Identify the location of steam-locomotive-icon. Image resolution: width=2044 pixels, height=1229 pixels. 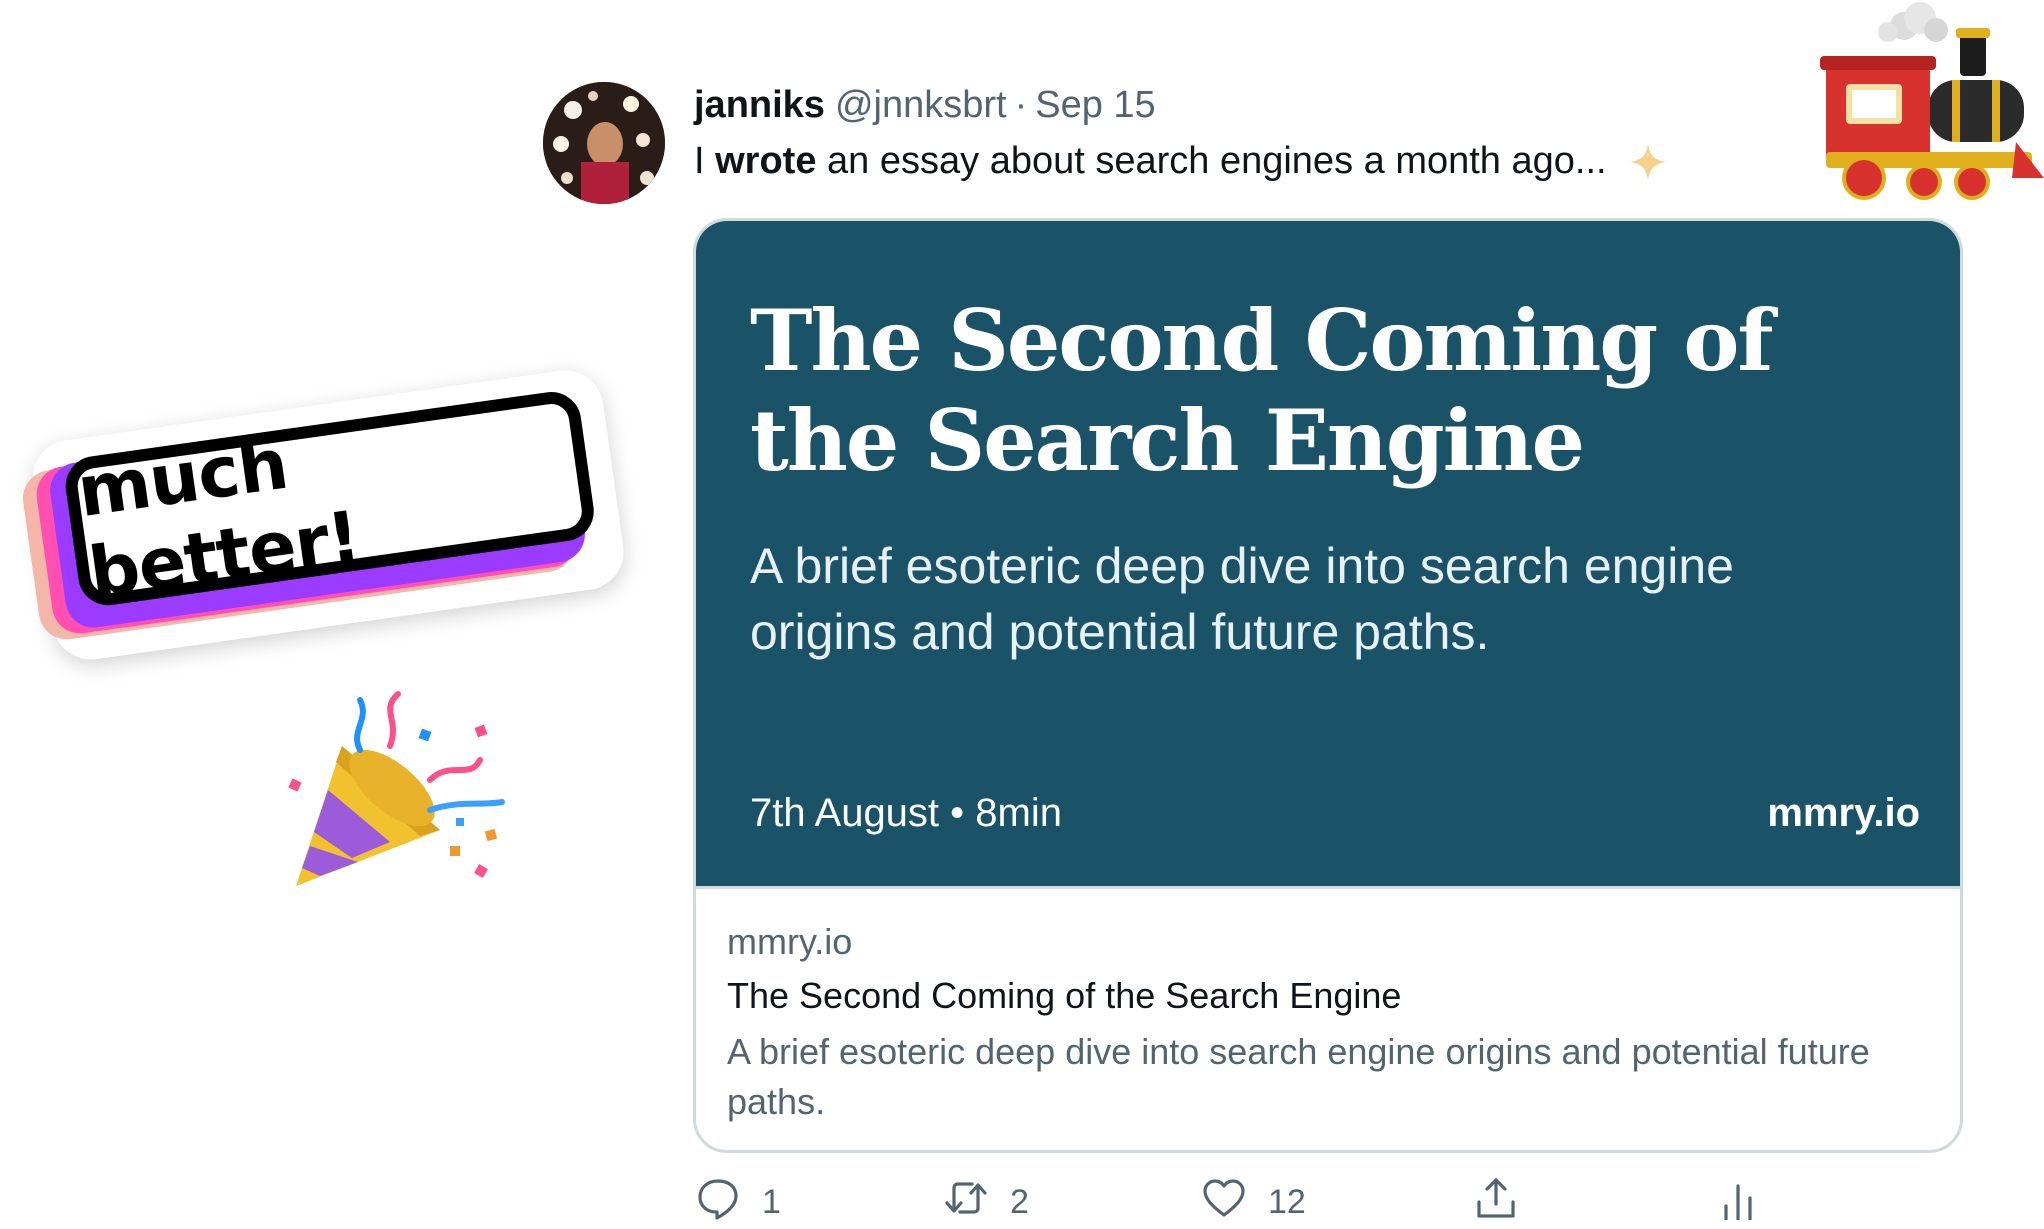
(1928, 102).